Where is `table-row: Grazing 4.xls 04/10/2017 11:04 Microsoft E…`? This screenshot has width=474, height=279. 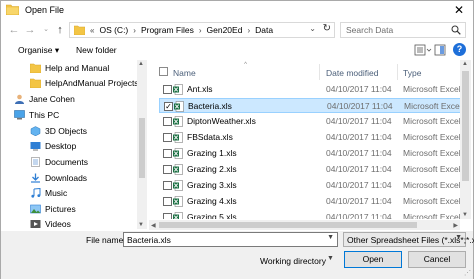 table-row: Grazing 4.xls 04/10/2017 11:04 Microsoft E… is located at coordinates (312, 201).